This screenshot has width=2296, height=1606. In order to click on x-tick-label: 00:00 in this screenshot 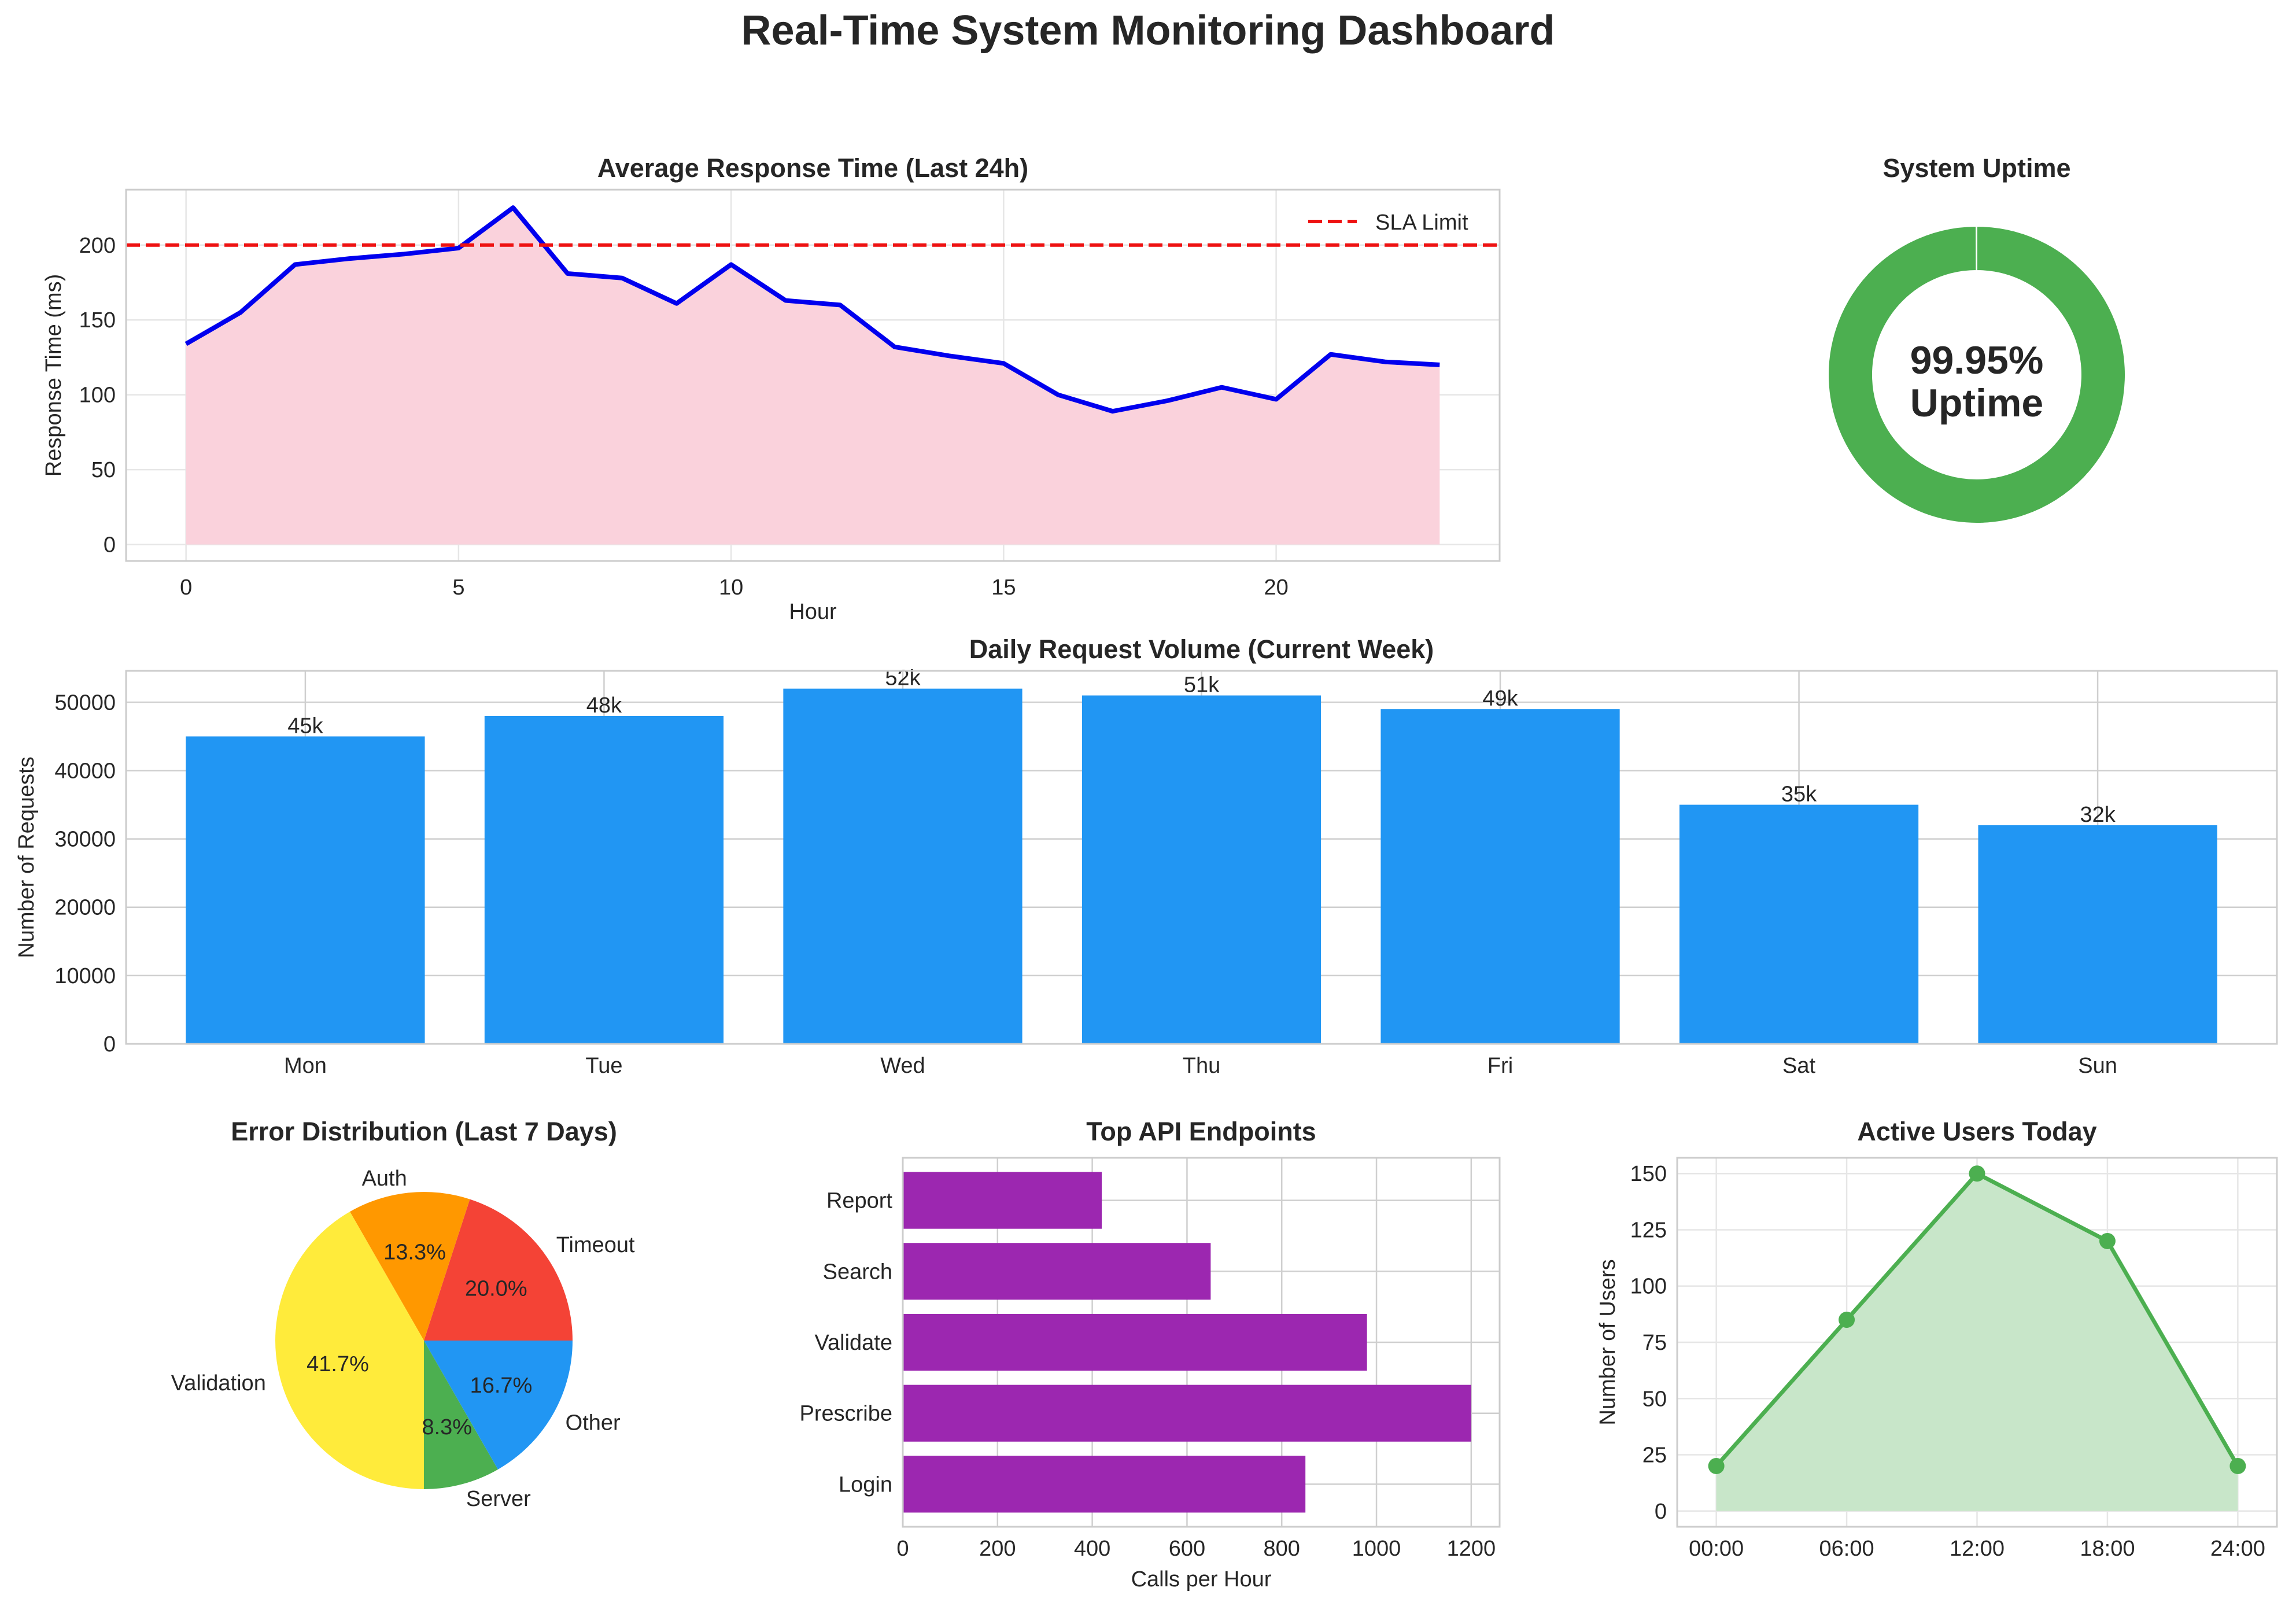, I will do `click(1716, 1549)`.